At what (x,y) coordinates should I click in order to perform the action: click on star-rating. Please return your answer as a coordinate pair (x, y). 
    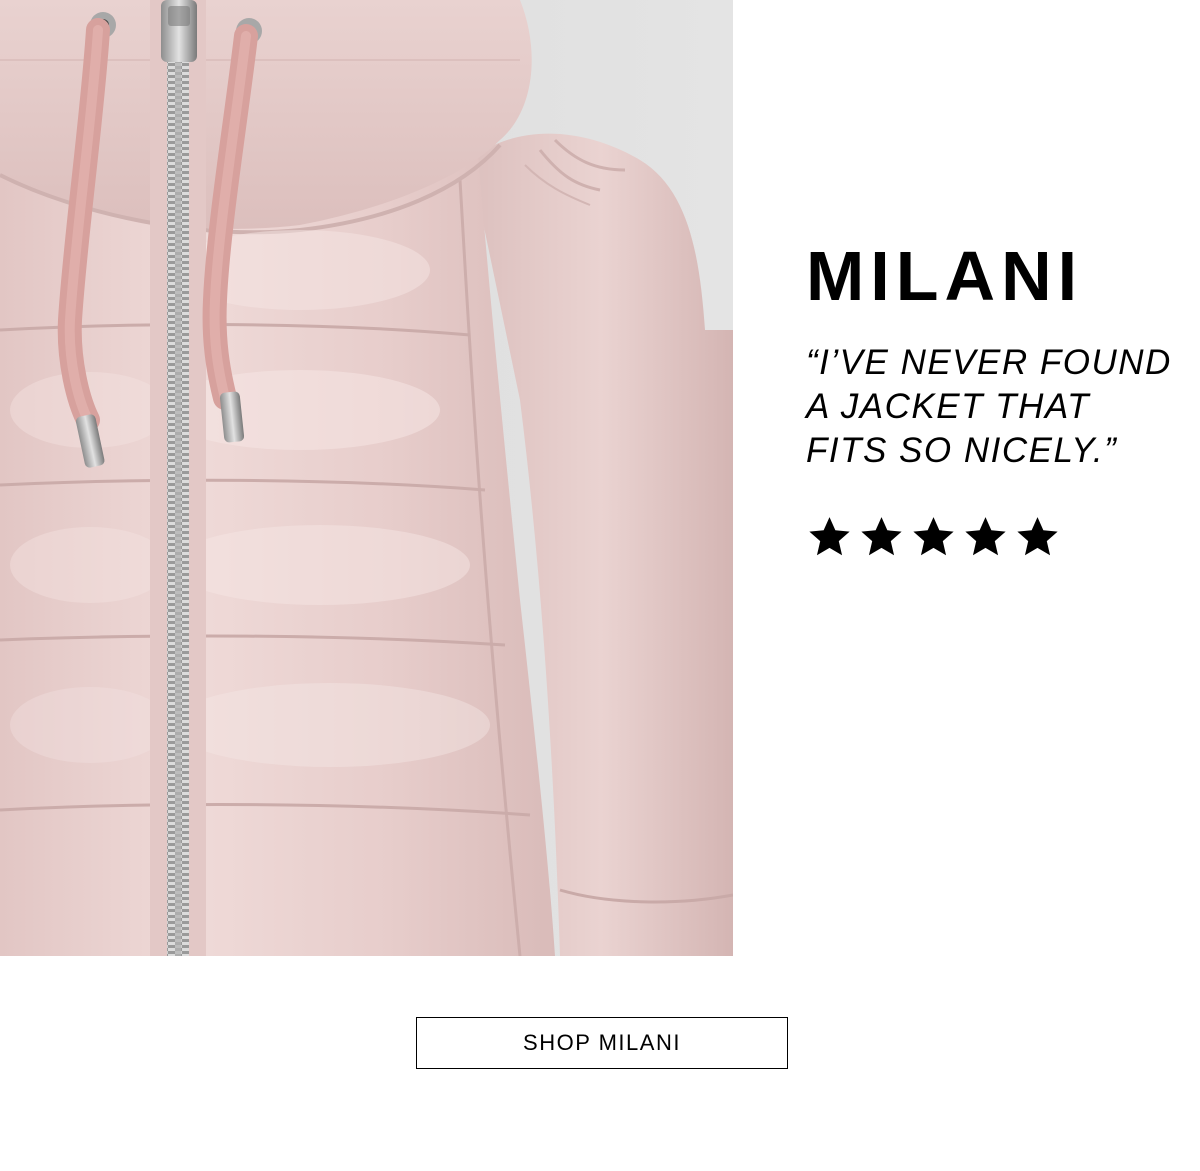
    Looking at the image, I should click on (933, 537).